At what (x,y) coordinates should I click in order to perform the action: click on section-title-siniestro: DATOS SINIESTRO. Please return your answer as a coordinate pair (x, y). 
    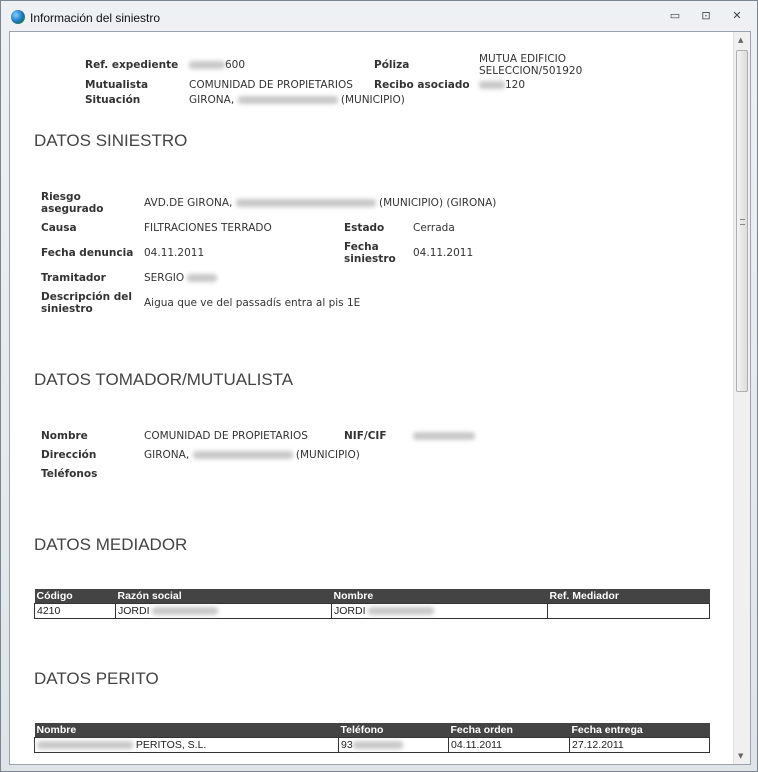
    Looking at the image, I should click on (111, 140).